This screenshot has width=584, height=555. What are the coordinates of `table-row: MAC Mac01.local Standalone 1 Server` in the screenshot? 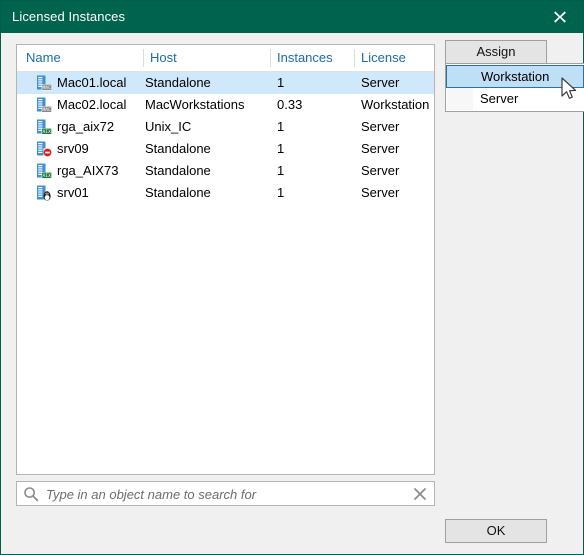 It's located at (225, 83).